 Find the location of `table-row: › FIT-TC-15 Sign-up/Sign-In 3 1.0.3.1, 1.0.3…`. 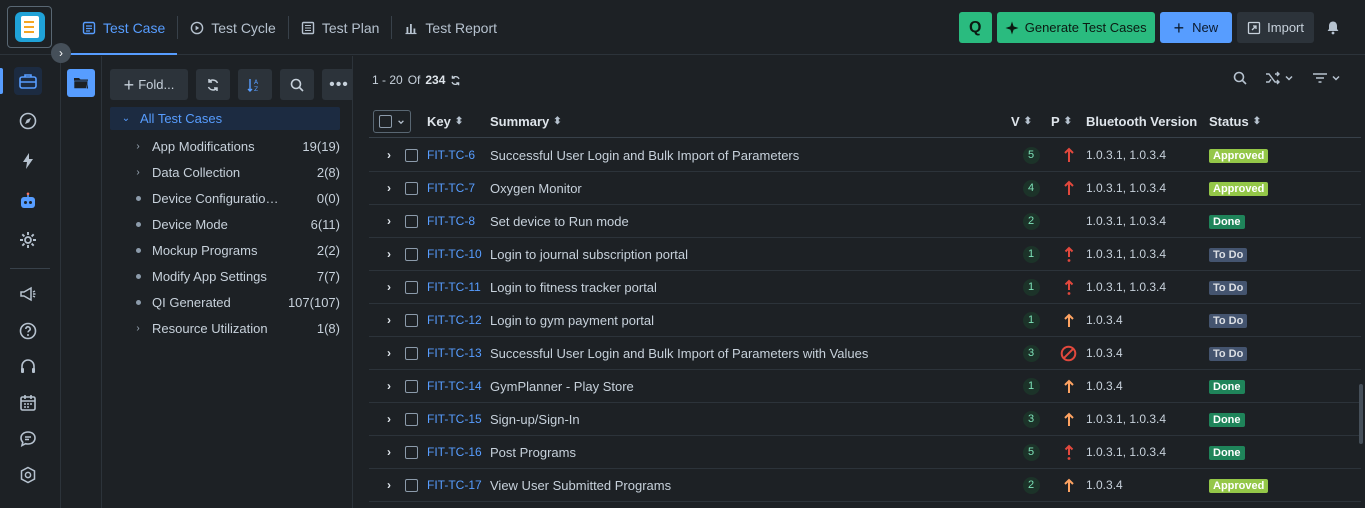

table-row: › FIT-TC-15 Sign-up/Sign-In 3 1.0.3.1, 1.0.3… is located at coordinates (865, 419).